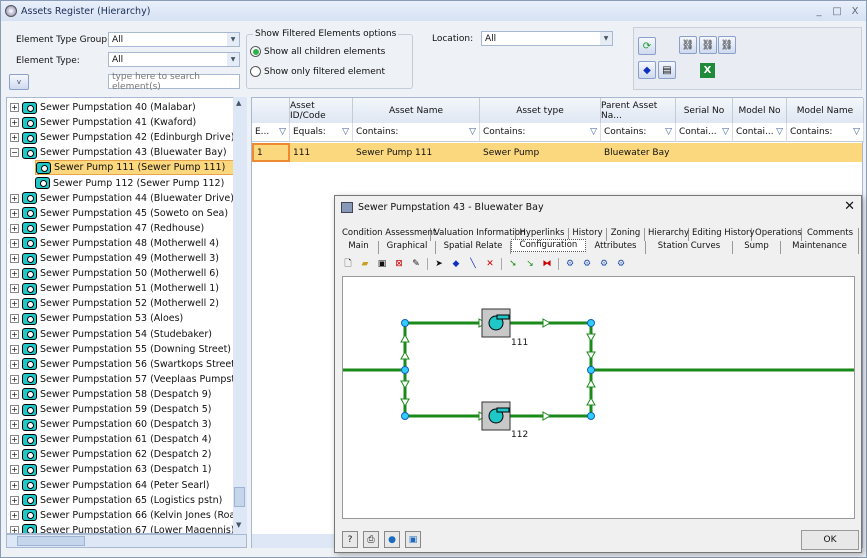  Describe the element at coordinates (704, 132) in the screenshot. I see `column-filter: Contai... ▽` at that location.